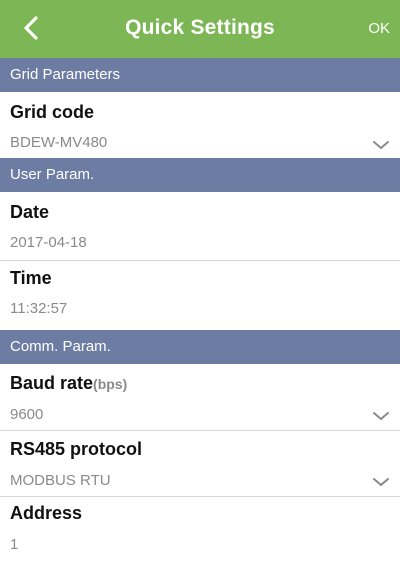 This screenshot has width=400, height=561. What do you see at coordinates (200, 75) in the screenshot?
I see `section-header-grid-parameters: Grid Parameters` at bounding box center [200, 75].